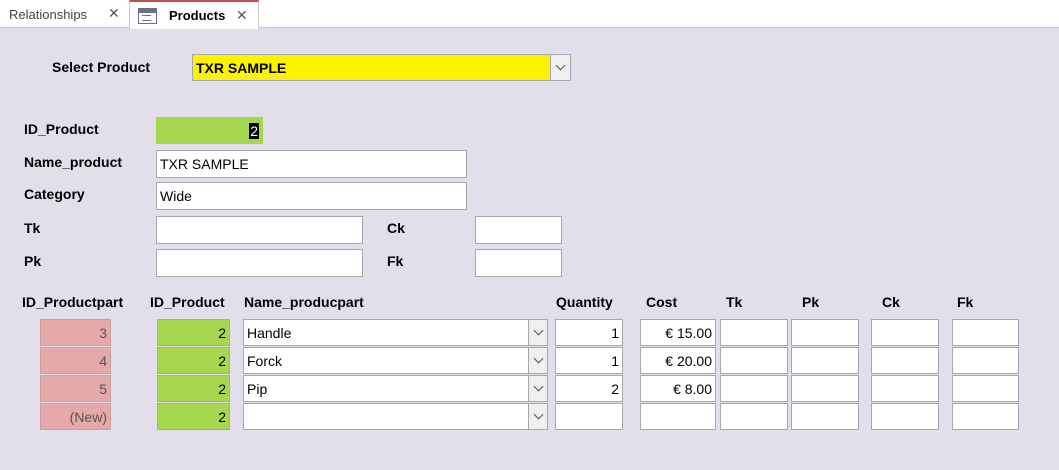 The image size is (1059, 470). What do you see at coordinates (615, 388) in the screenshot?
I see `quantity-cell-value: 2` at bounding box center [615, 388].